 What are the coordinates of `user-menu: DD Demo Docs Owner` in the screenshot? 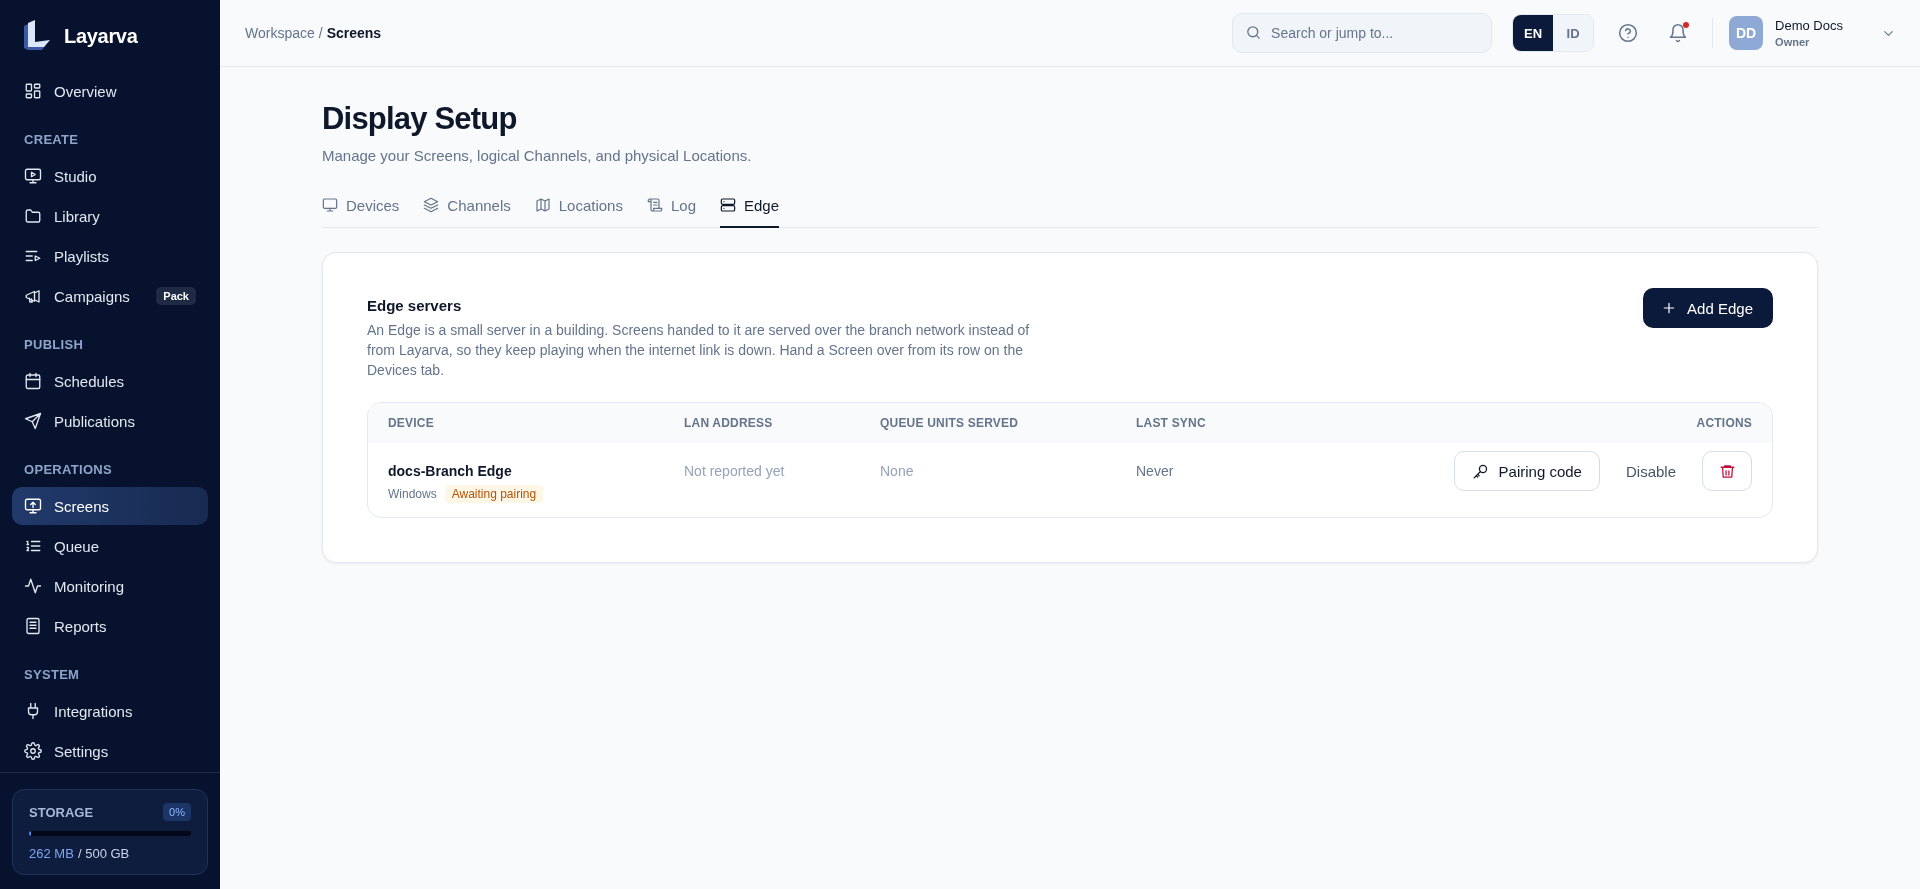 It's located at (1812, 33).